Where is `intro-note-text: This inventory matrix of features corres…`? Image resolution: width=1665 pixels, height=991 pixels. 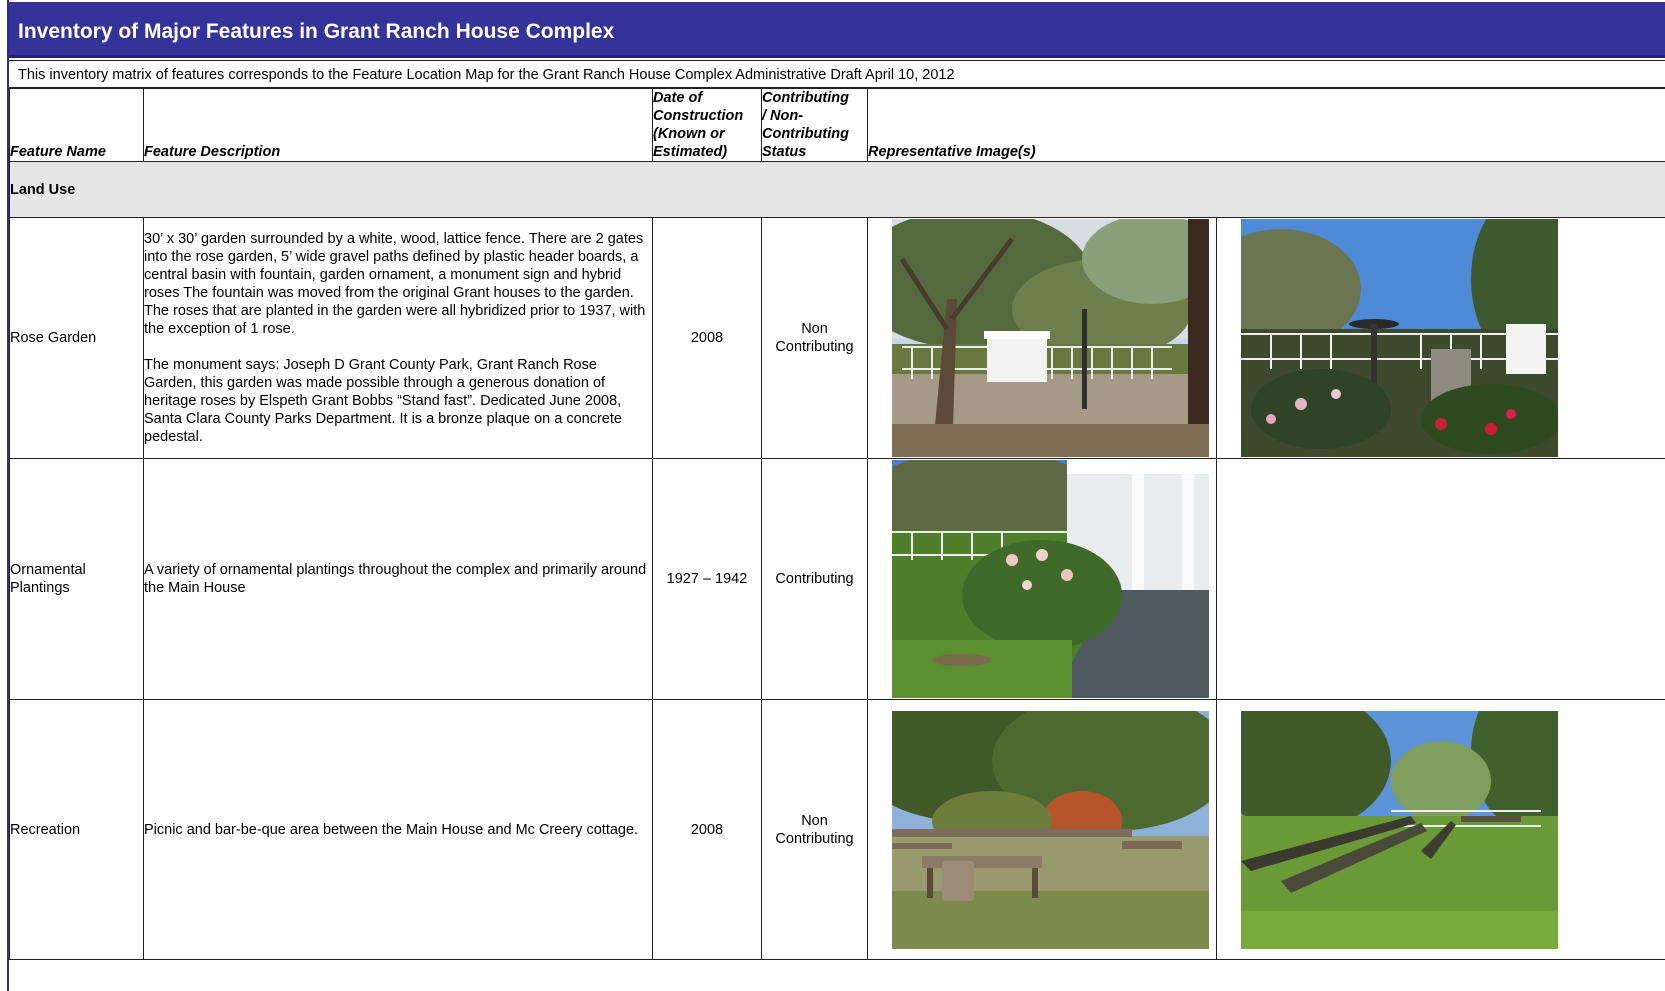
intro-note-text: This inventory matrix of features corres… is located at coordinates (486, 75).